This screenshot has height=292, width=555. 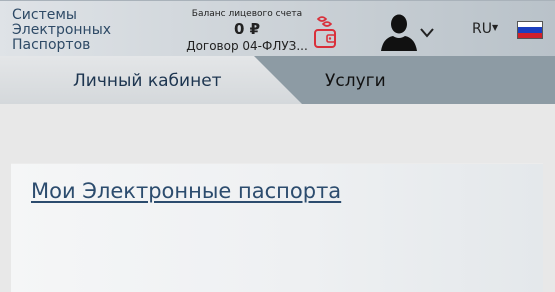 I want to click on logo-line-2: Электронных, so click(x=62, y=30).